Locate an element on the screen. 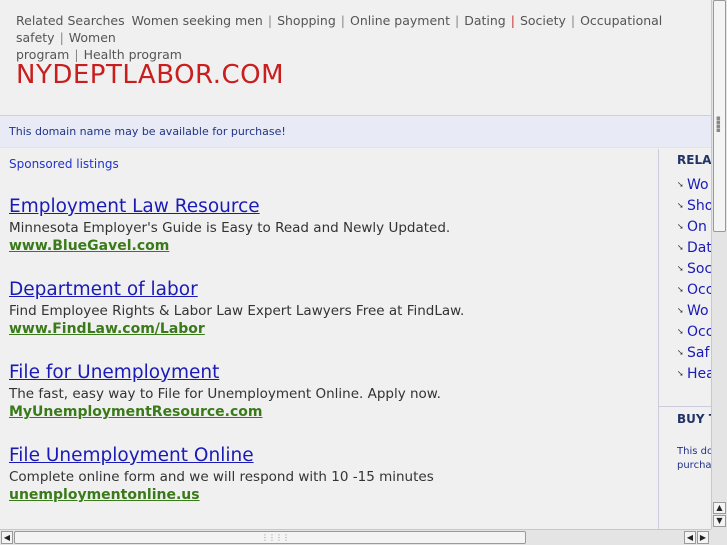 This screenshot has width=727, height=545. scrollbar-corner is located at coordinates (719, 537).